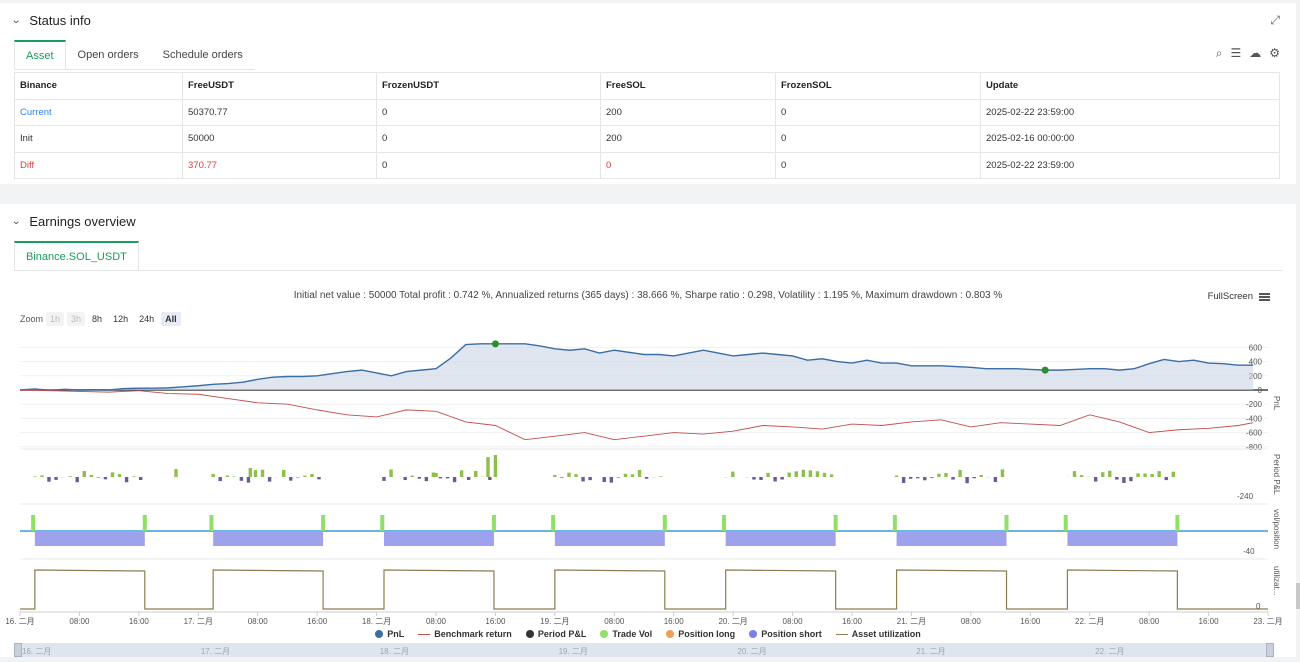 This screenshot has height=662, width=1300. Describe the element at coordinates (878, 634) in the screenshot. I see `legend-item: Asset utilization` at that location.